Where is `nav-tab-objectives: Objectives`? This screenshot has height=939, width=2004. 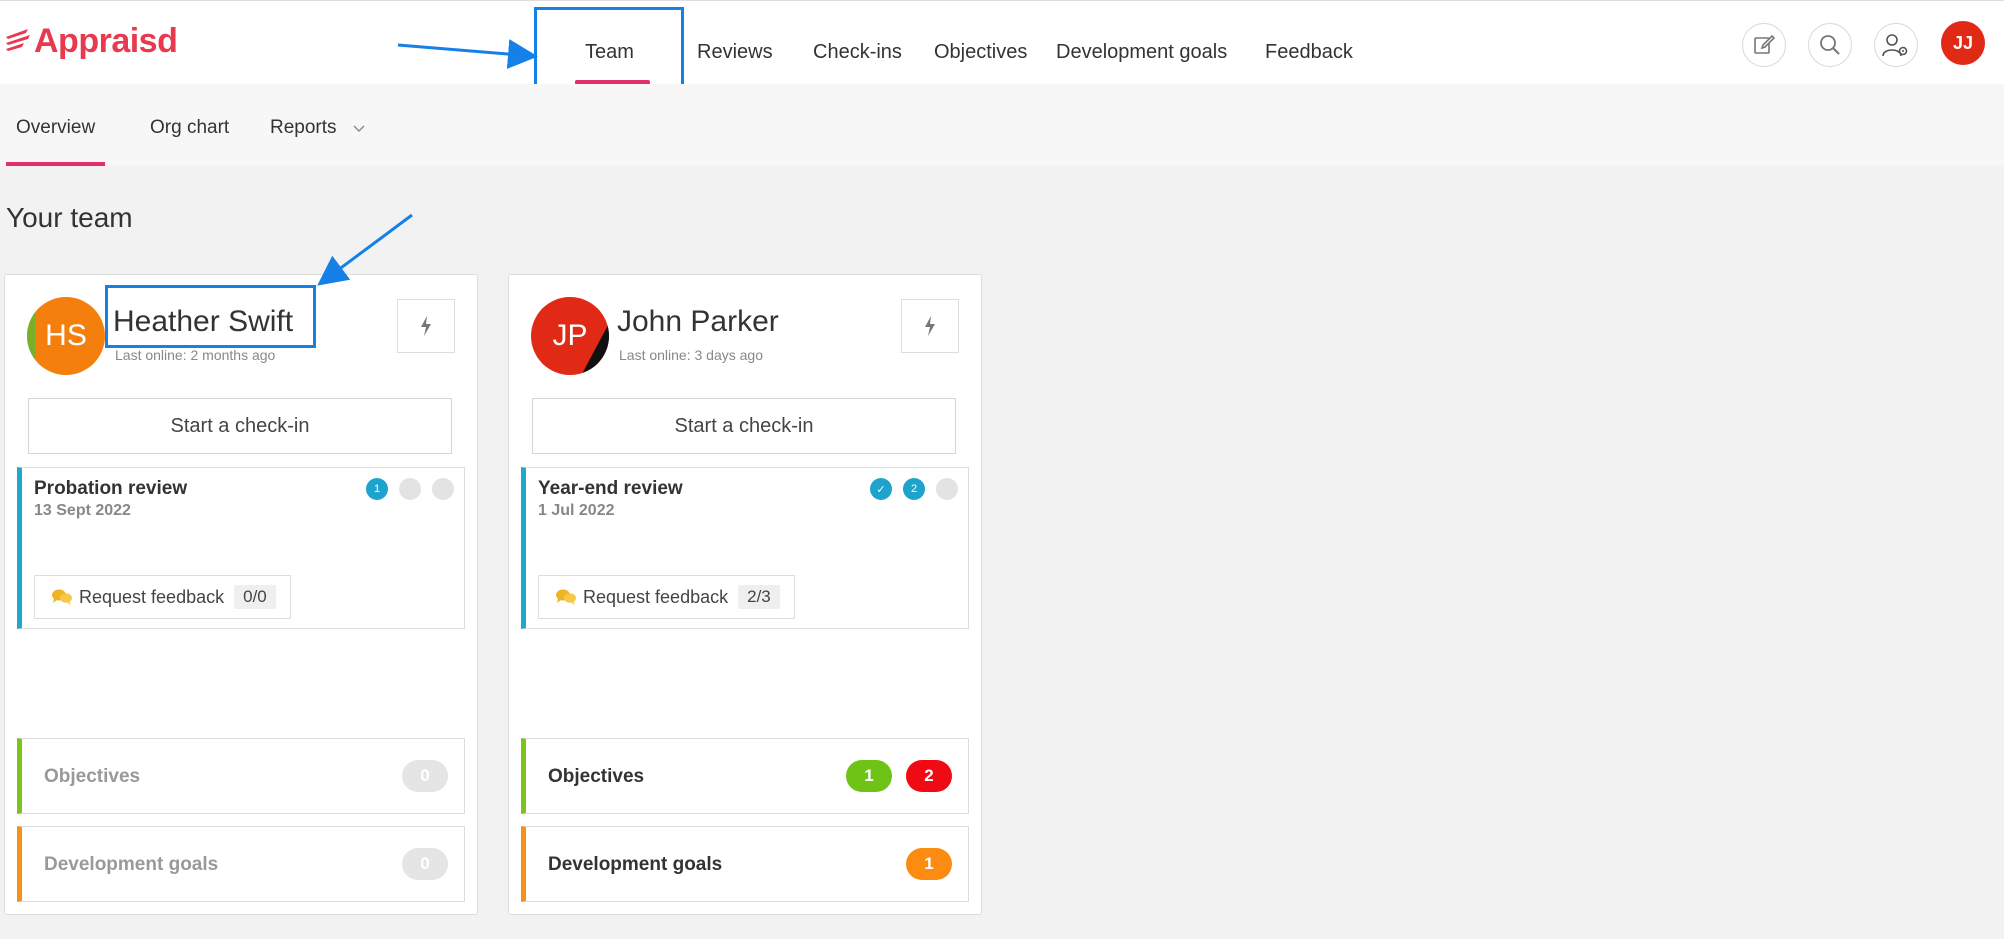 nav-tab-objectives: Objectives is located at coordinates (980, 43).